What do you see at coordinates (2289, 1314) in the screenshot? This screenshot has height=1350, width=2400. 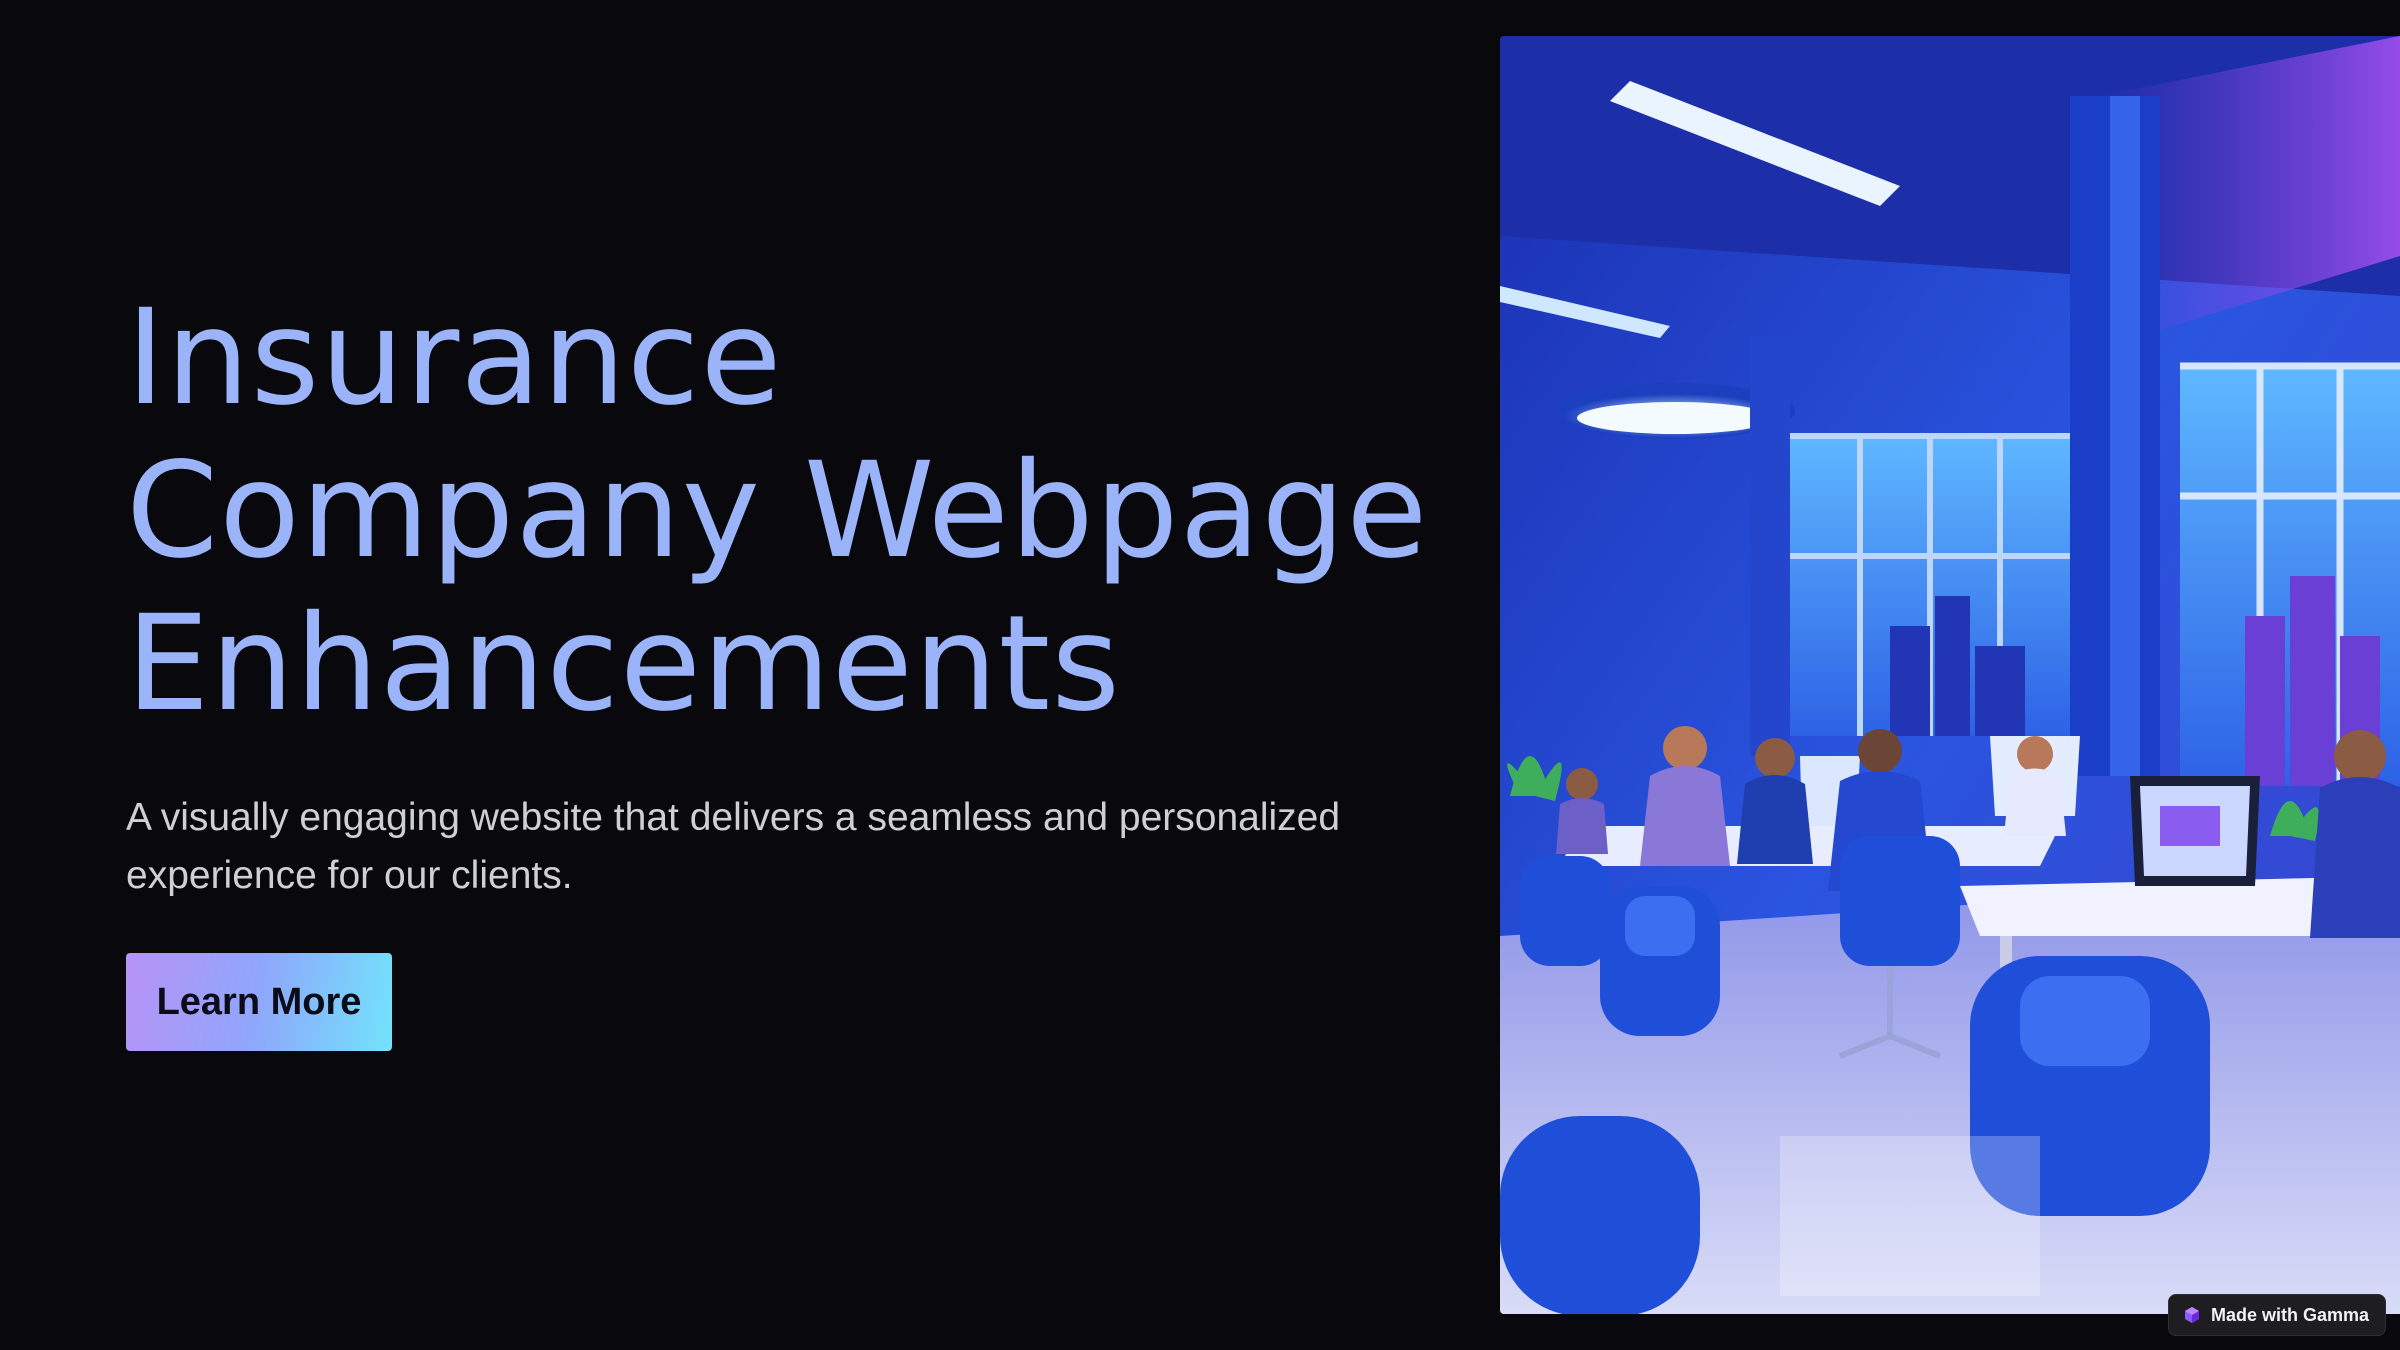 I see `badge-label: Made with Gamma` at bounding box center [2289, 1314].